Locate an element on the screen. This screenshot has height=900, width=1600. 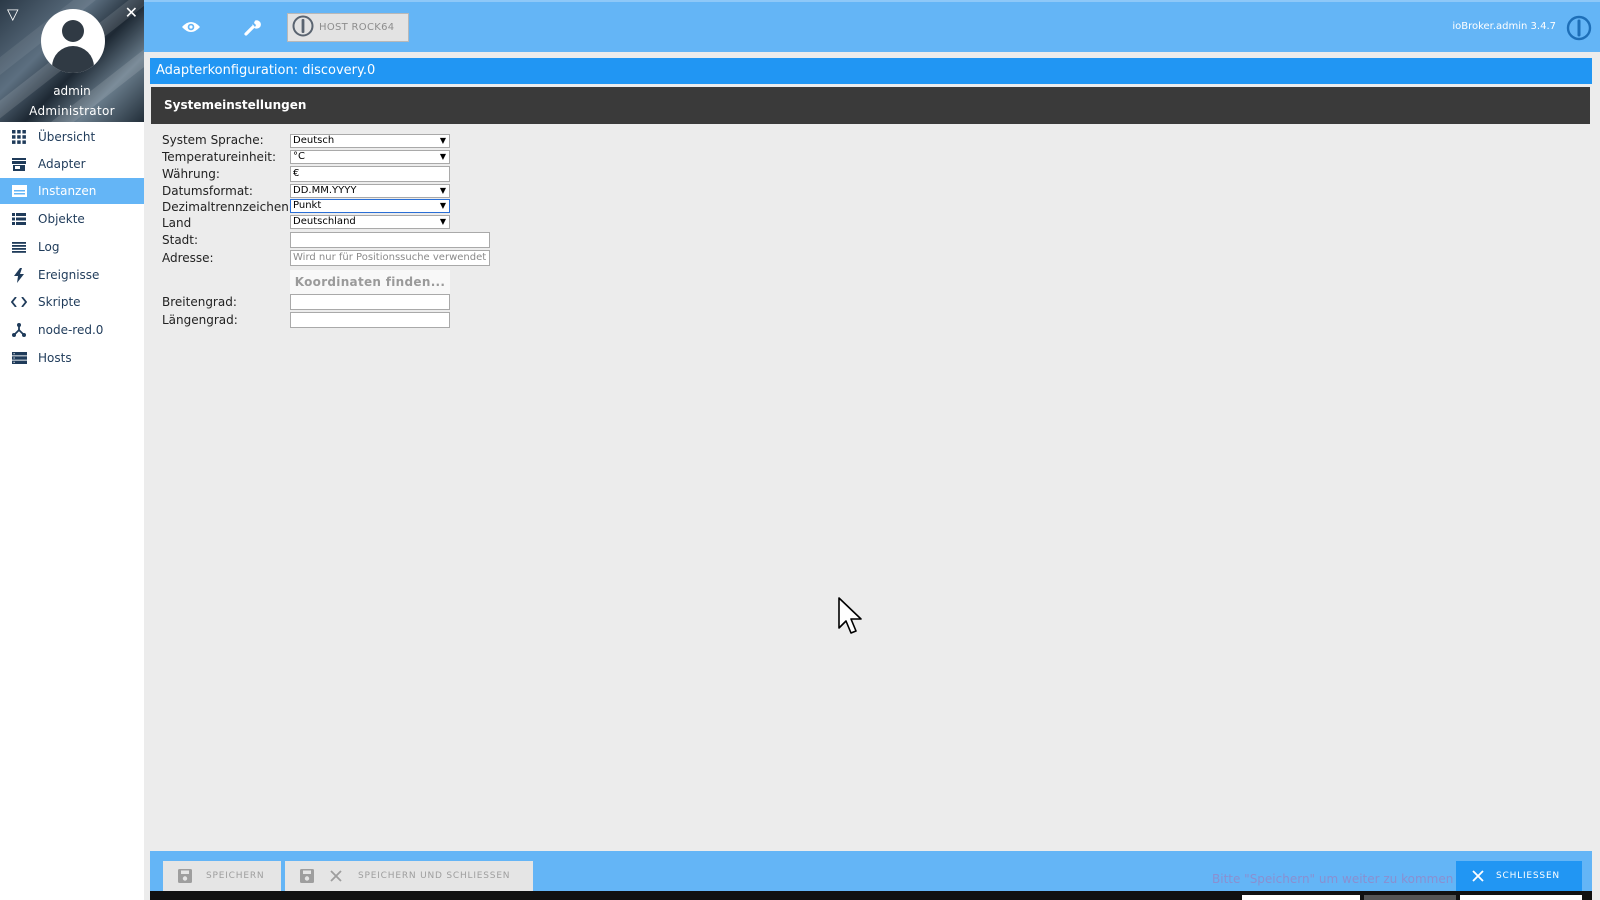
system-language-select: Deutsch ▼ is located at coordinates (370, 141).